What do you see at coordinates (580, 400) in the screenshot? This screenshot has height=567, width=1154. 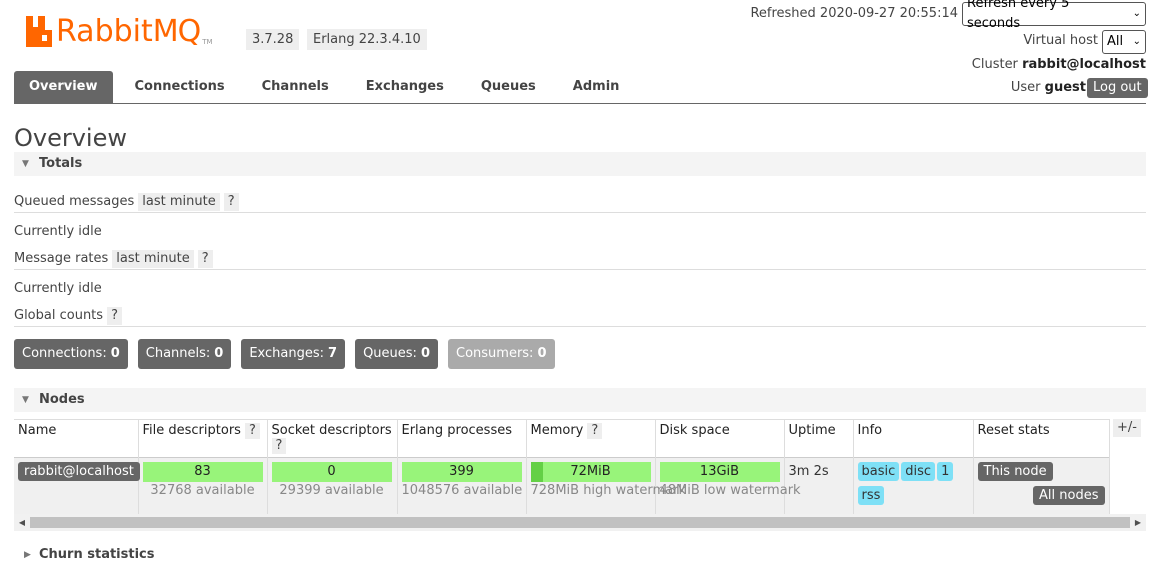 I see `nodes-section-toggle: ▼ Nodes` at bounding box center [580, 400].